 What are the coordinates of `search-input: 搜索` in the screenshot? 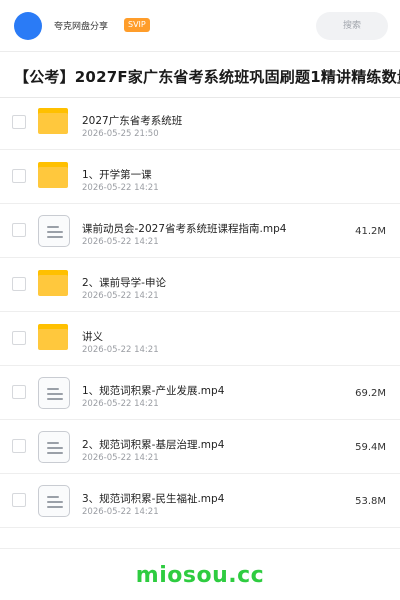 It's located at (352, 26).